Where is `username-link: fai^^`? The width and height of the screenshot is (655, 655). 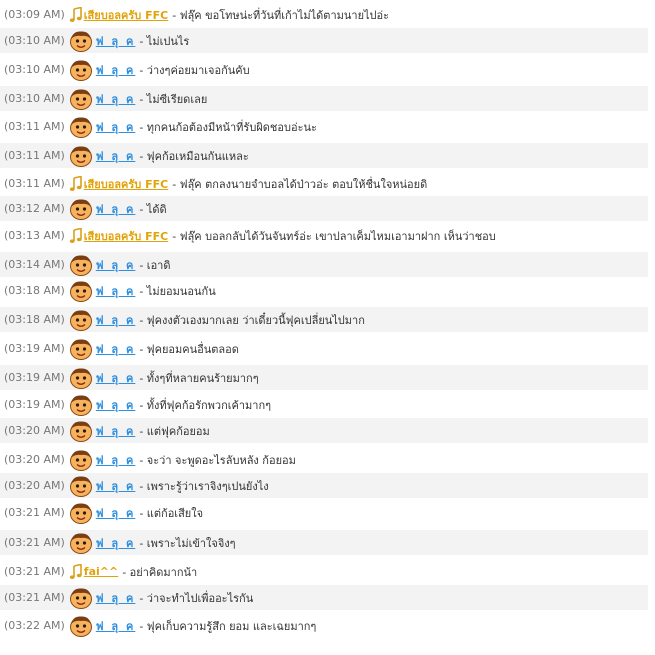
username-link: fai^^ is located at coordinates (101, 571).